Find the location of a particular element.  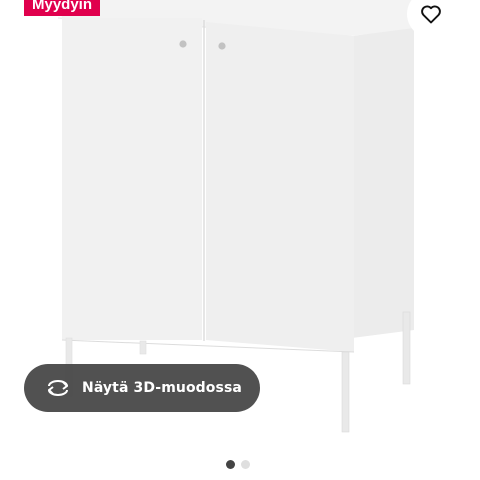

view-3d-button: Näytä 3D-muodossa is located at coordinates (142, 388).